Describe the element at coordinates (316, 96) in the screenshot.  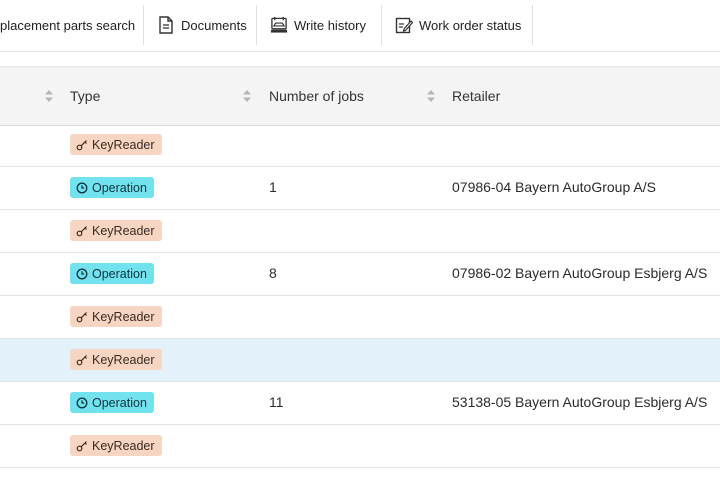
I see `column-header-number-of-jobs: Number of jobs` at that location.